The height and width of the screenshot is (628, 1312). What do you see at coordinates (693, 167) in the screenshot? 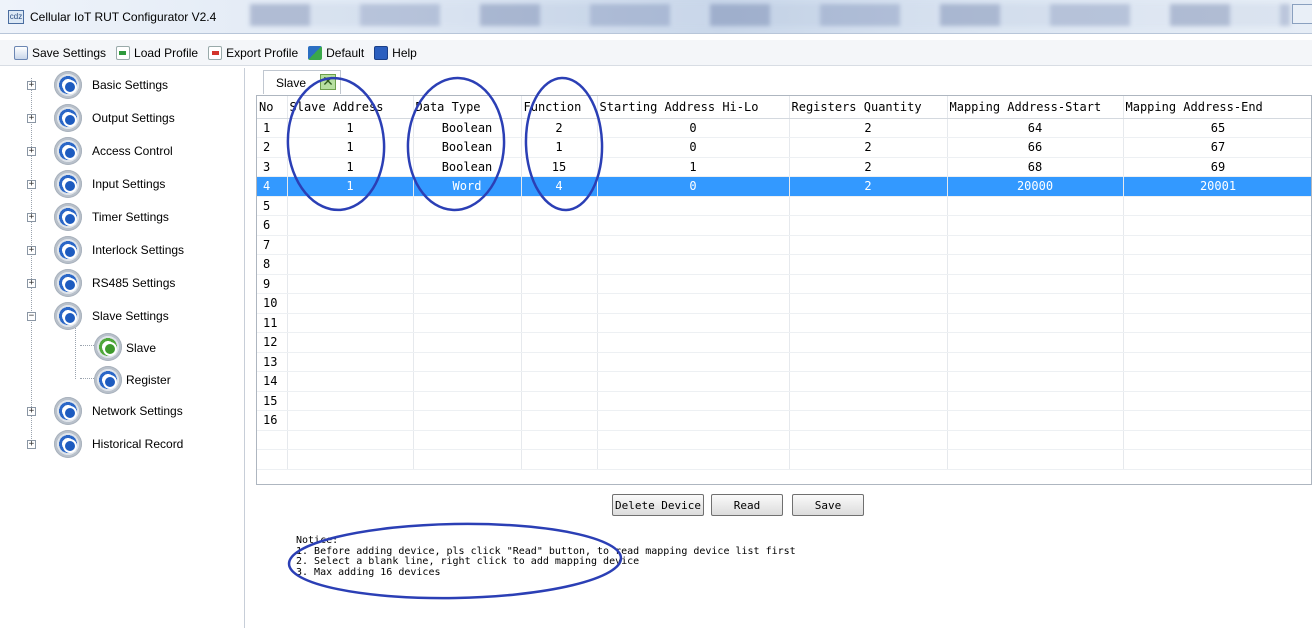
I see `cell-starting-address: 1` at bounding box center [693, 167].